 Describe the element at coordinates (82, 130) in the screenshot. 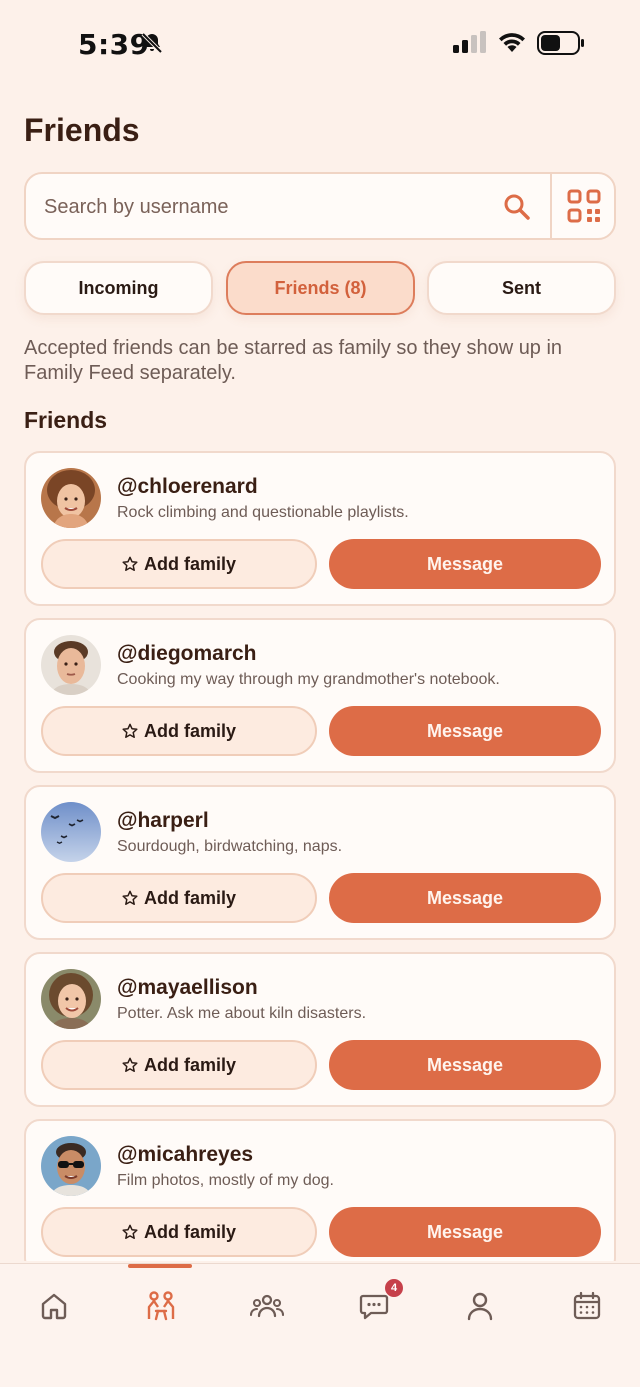

I see `page-title: Friends` at that location.